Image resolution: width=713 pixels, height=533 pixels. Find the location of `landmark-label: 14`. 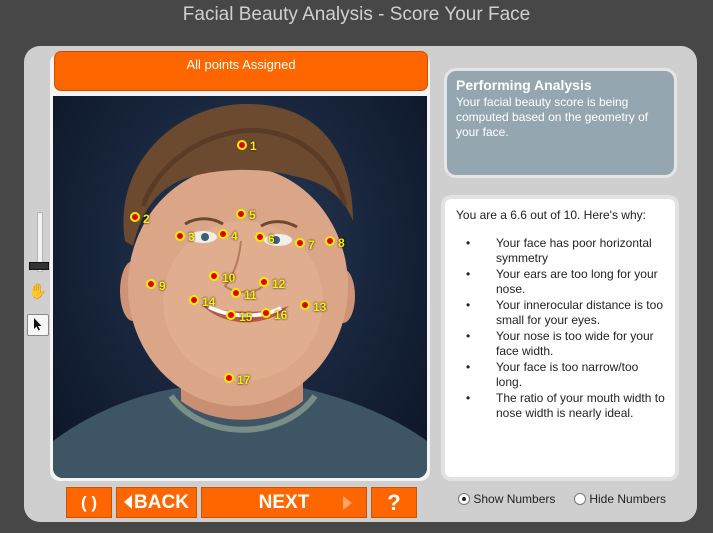

landmark-label: 14 is located at coordinates (209, 302).